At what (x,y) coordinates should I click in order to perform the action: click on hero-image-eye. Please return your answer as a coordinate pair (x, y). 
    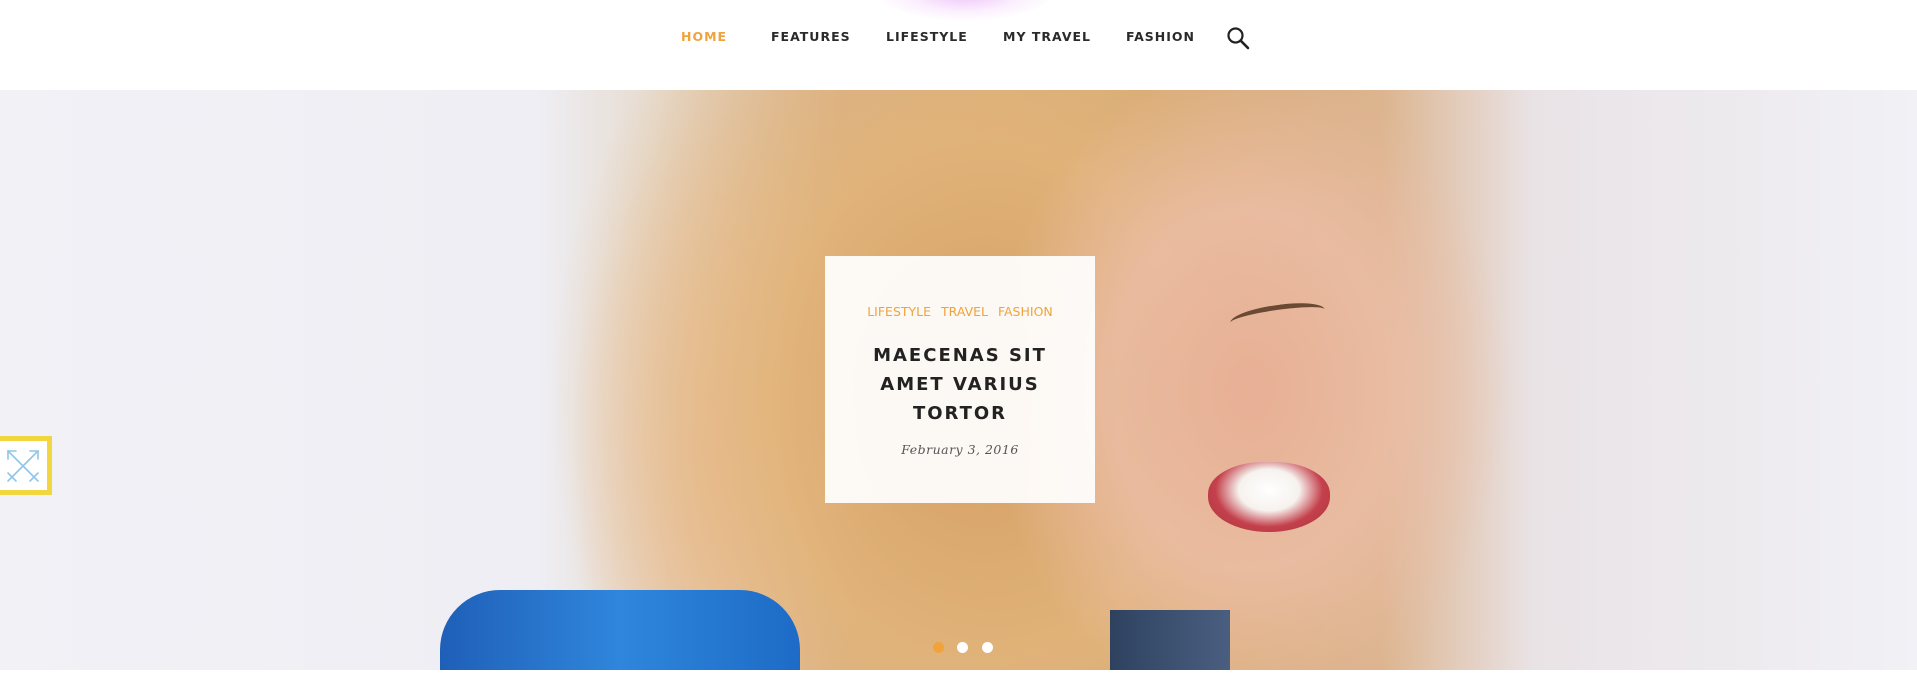
    Looking at the image, I should click on (1277, 316).